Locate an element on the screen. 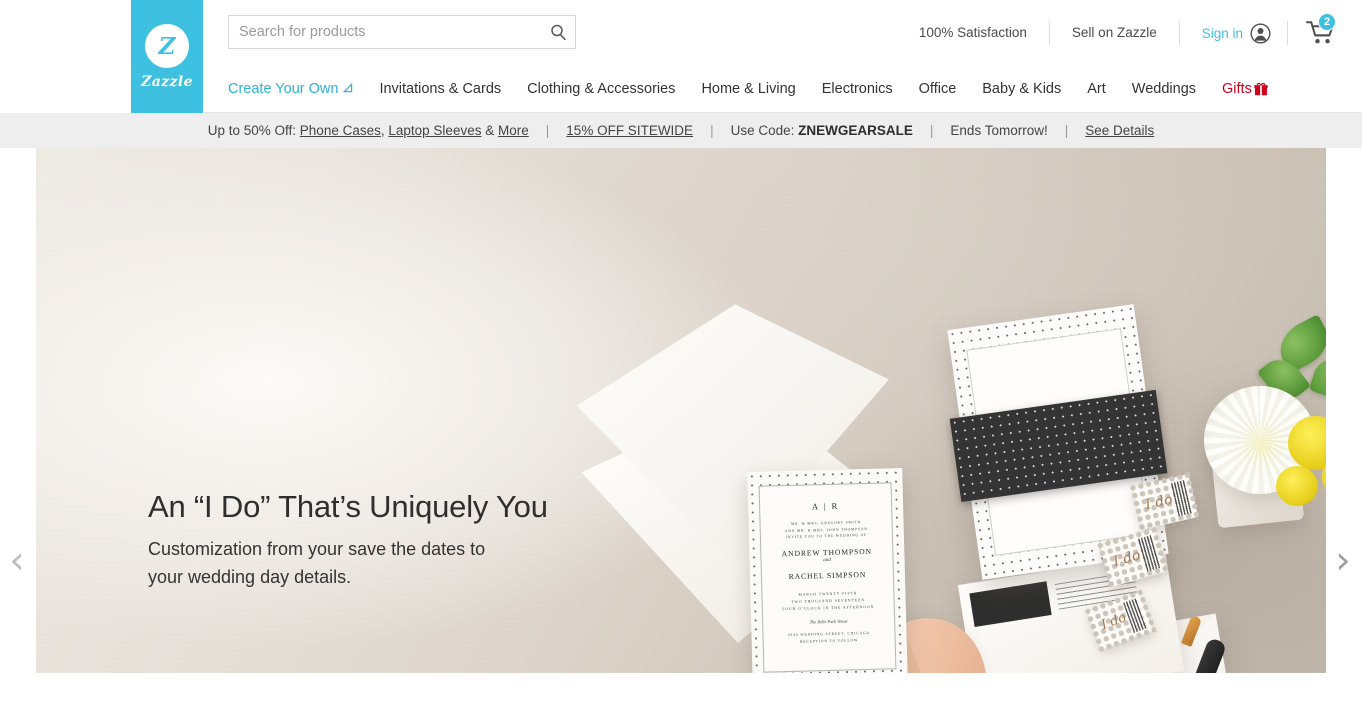 The image size is (1362, 719). promo-ends: Ends Tomorrow! is located at coordinates (999, 130).